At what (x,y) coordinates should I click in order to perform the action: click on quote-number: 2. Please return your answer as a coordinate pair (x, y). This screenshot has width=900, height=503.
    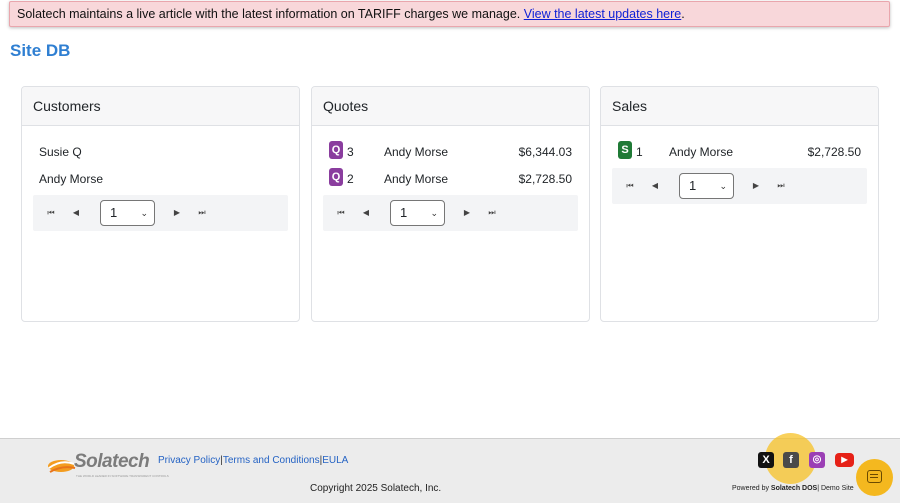
    Looking at the image, I should click on (350, 179).